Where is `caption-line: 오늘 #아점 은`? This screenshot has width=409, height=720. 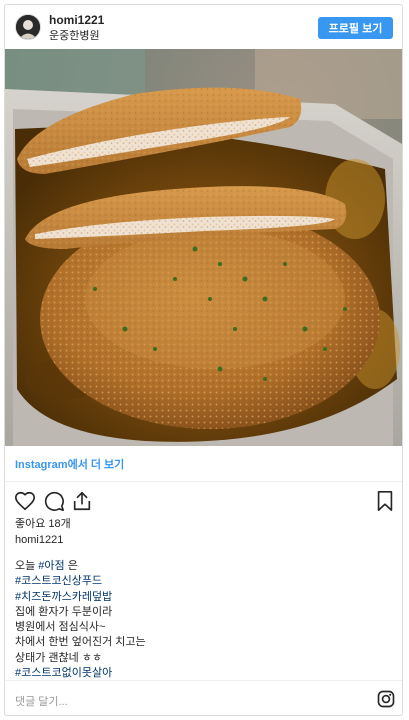 caption-line: 오늘 #아점 은 is located at coordinates (80, 566).